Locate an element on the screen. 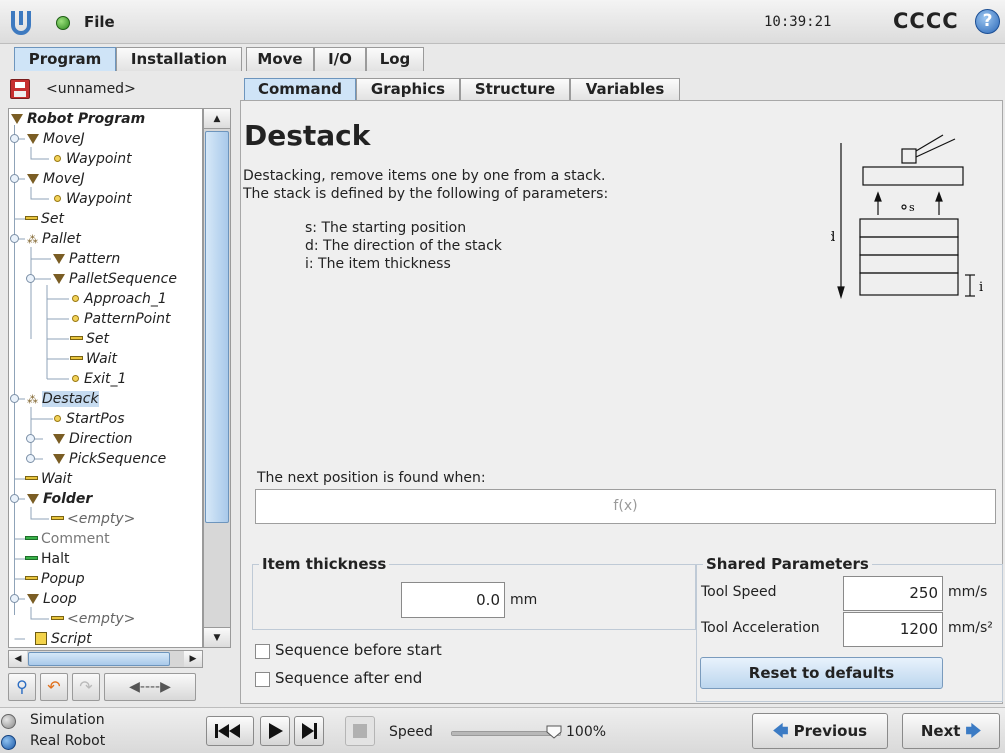  shared-parameters-title: Shared Parameters is located at coordinates (787, 564).